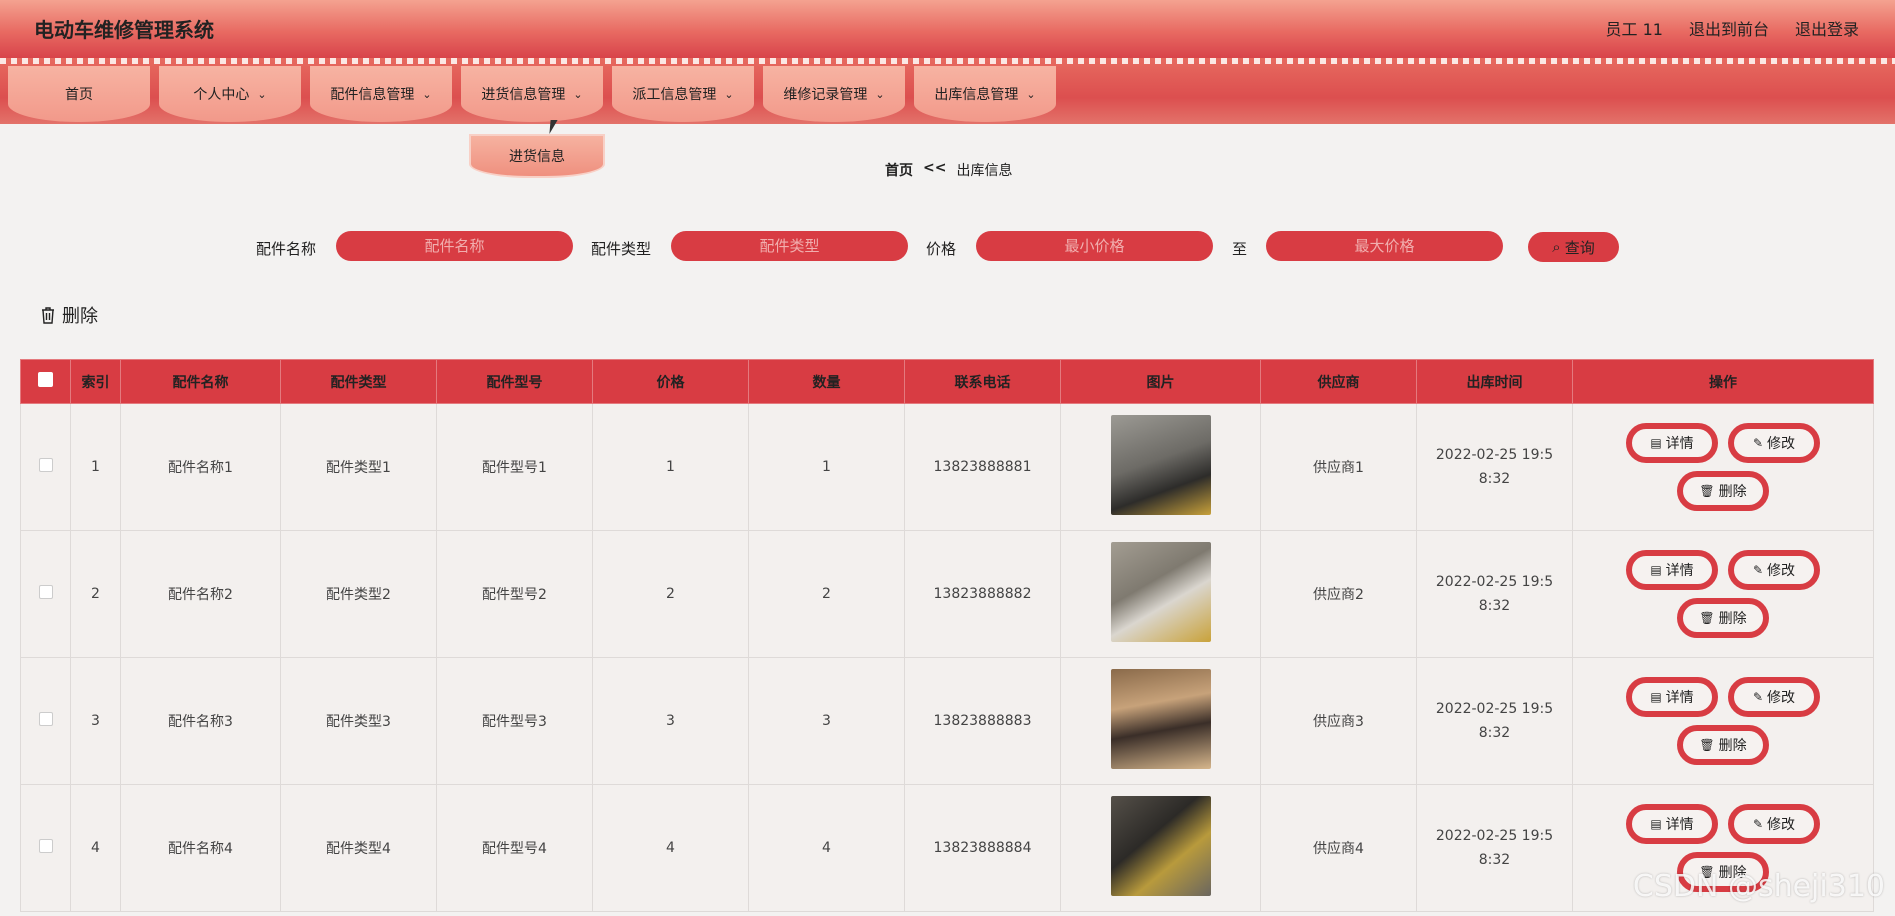 This screenshot has height=916, width=1895. What do you see at coordinates (1758, 886) in the screenshot?
I see `watermark: CSDN @sheji310` at bounding box center [1758, 886].